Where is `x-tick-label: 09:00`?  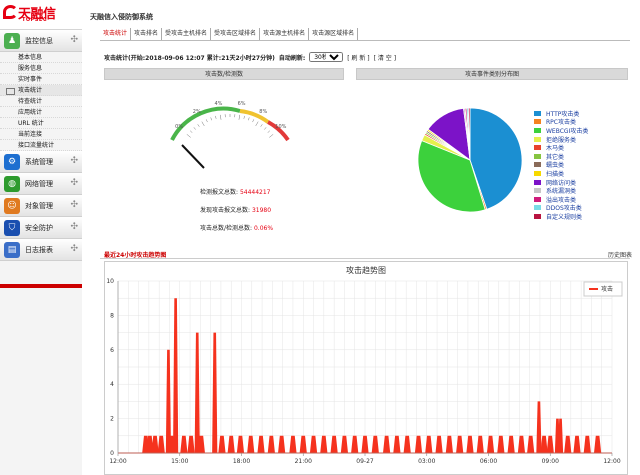 x-tick-label: 09:00 is located at coordinates (550, 461).